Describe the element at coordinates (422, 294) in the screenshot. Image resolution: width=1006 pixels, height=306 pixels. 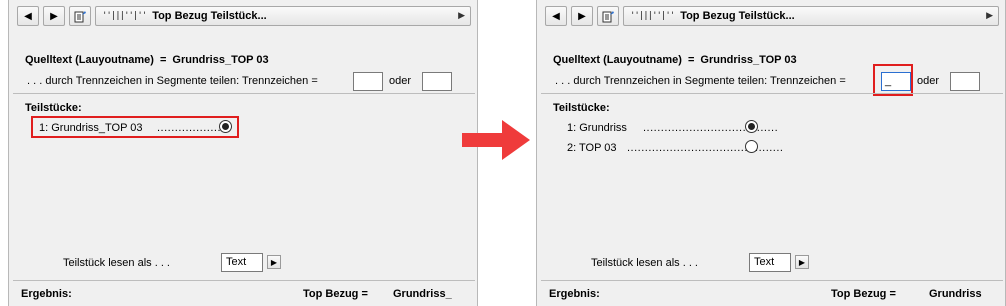
I see `result-value: Grundriss_` at that location.